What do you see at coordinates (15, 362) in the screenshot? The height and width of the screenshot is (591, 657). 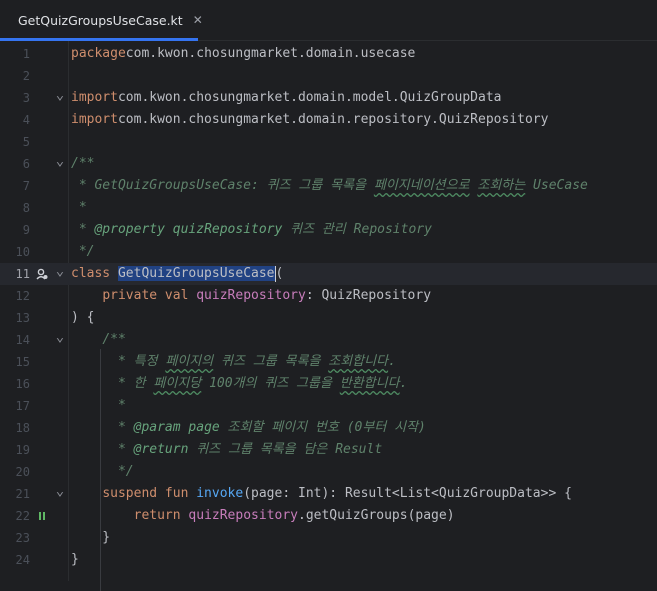 I see `line-number: 15` at bounding box center [15, 362].